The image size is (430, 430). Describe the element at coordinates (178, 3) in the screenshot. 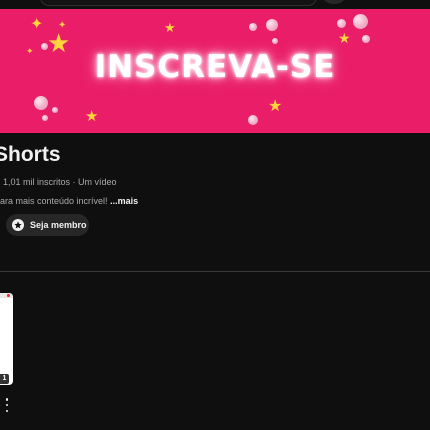

I see `search-box` at that location.